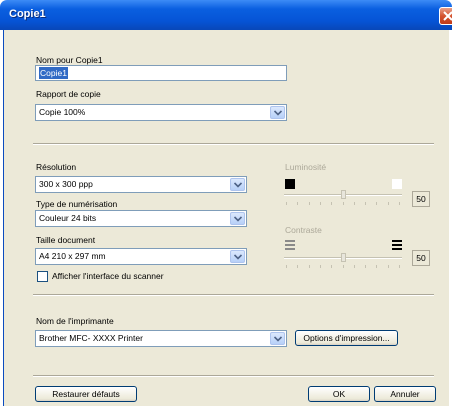  Describe the element at coordinates (233, 376) in the screenshot. I see `separator-bottom` at that location.